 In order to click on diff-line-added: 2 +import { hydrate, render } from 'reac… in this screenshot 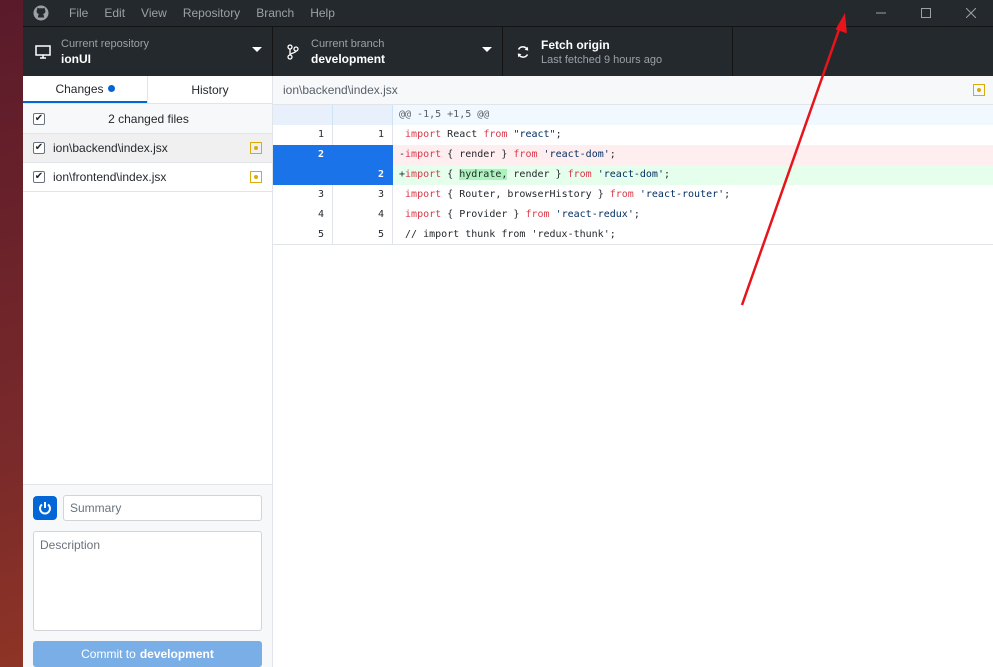, I will do `click(633, 175)`.